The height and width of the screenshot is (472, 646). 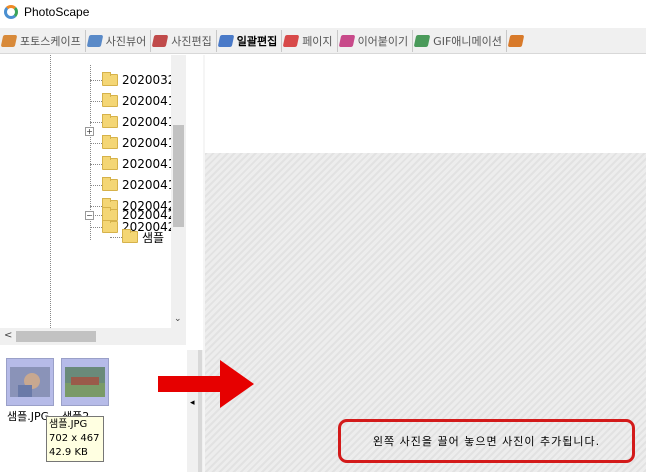 What do you see at coordinates (383, 41) in the screenshot?
I see `tab-label: 이어붙이기` at bounding box center [383, 41].